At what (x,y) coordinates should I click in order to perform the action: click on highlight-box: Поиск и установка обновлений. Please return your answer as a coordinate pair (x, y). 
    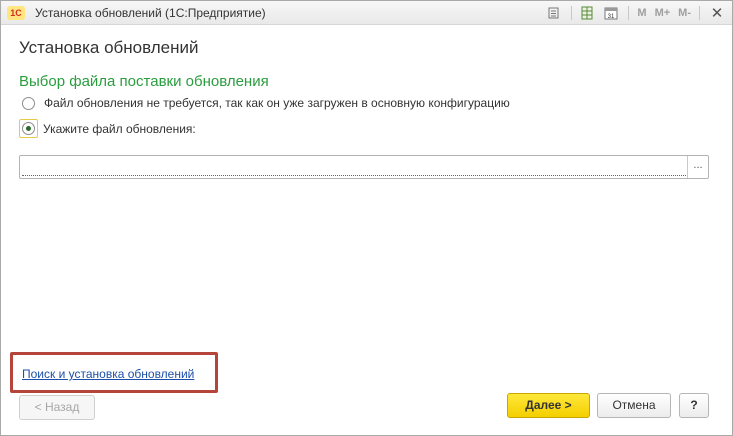
    Looking at the image, I should click on (114, 372).